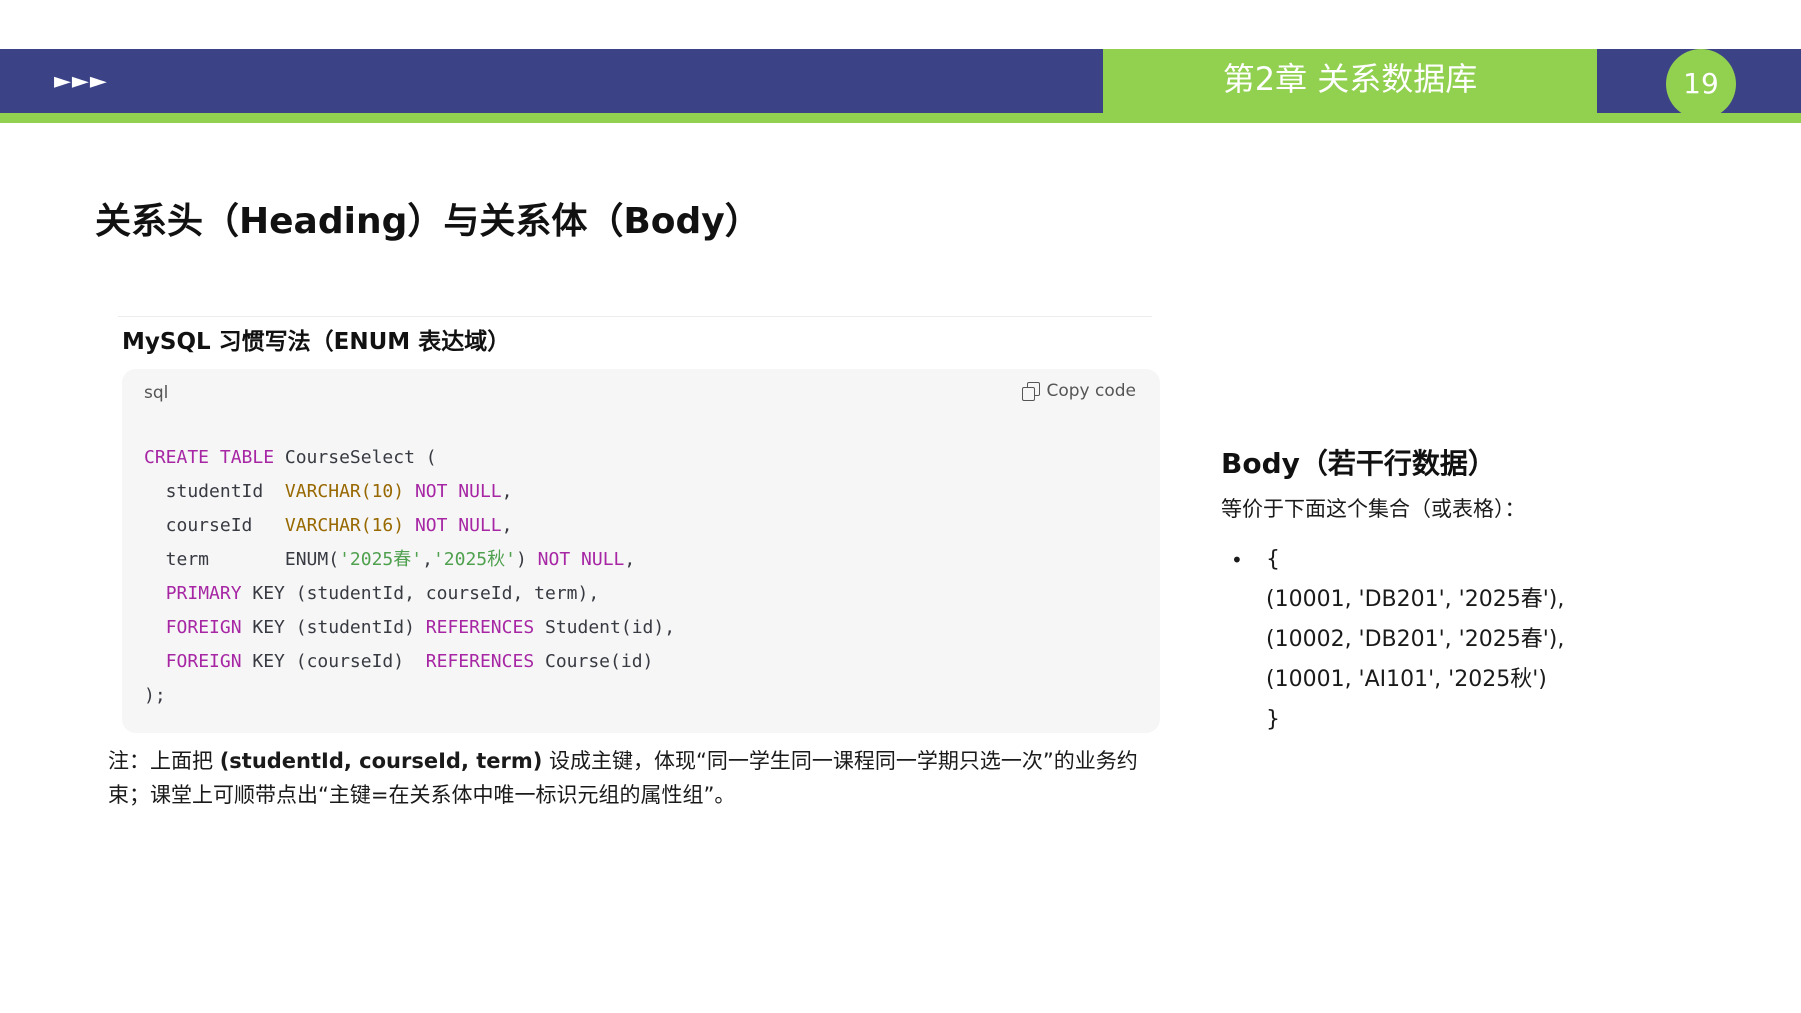 This screenshot has width=1801, height=1013. What do you see at coordinates (1406, 679) in the screenshot?
I see `set-line: (10001, 'AI101', '2025秋')` at bounding box center [1406, 679].